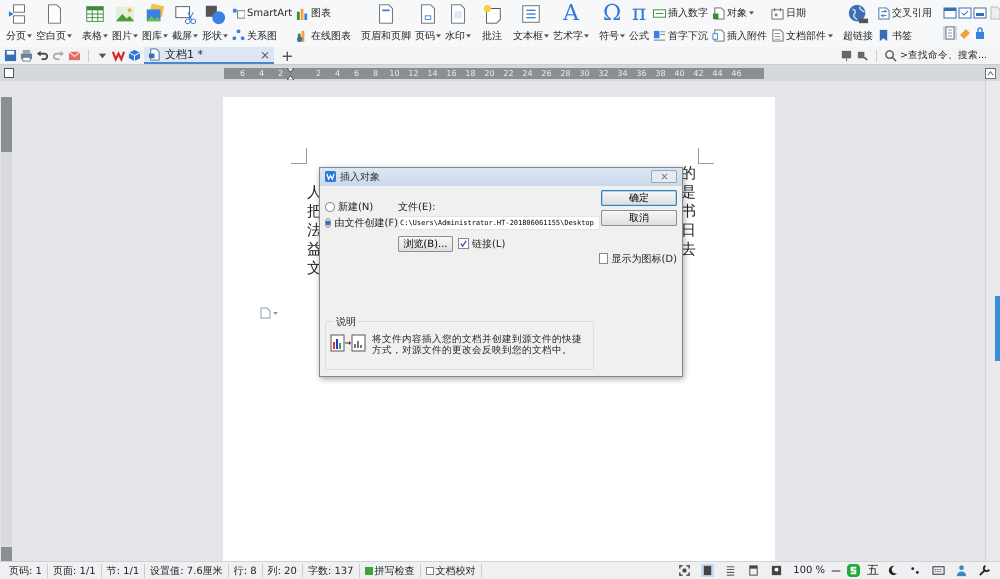 The image size is (1000, 579). What do you see at coordinates (739, 13) in the screenshot?
I see `ribbon-button: 对象` at bounding box center [739, 13].